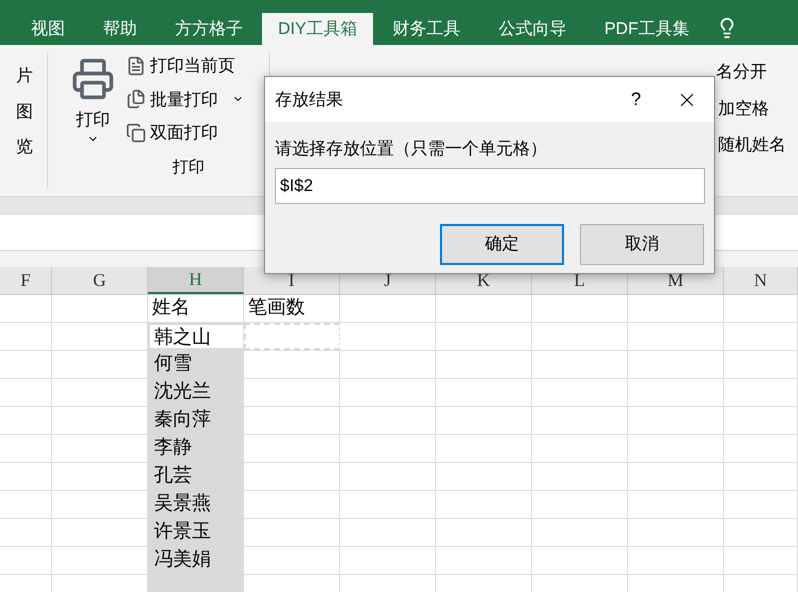 This screenshot has width=798, height=592. Describe the element at coordinates (136, 66) in the screenshot. I see `document-icon` at that location.